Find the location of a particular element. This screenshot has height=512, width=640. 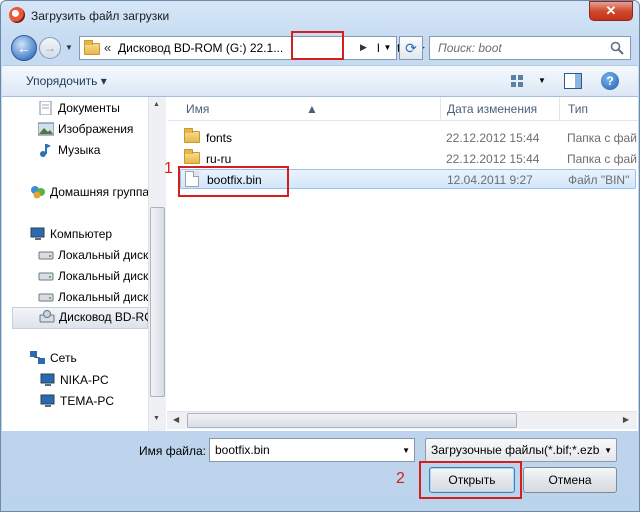

file-name: ru-ru is located at coordinates (219, 159).